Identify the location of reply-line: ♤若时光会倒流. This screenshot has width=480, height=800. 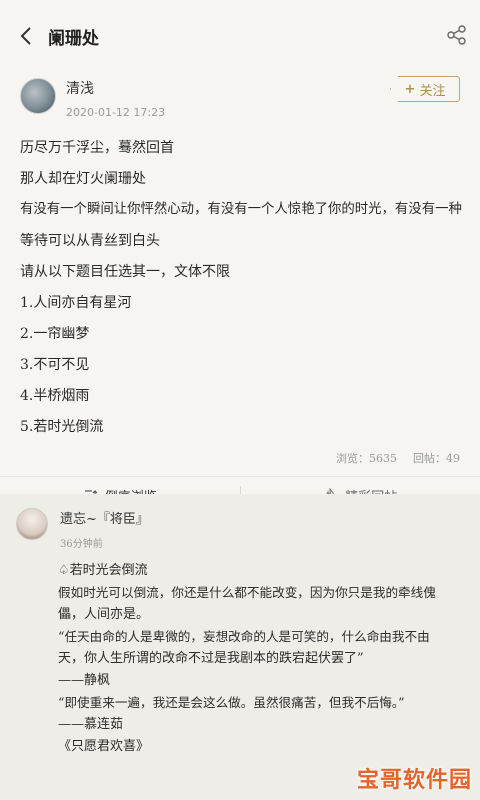
(103, 570).